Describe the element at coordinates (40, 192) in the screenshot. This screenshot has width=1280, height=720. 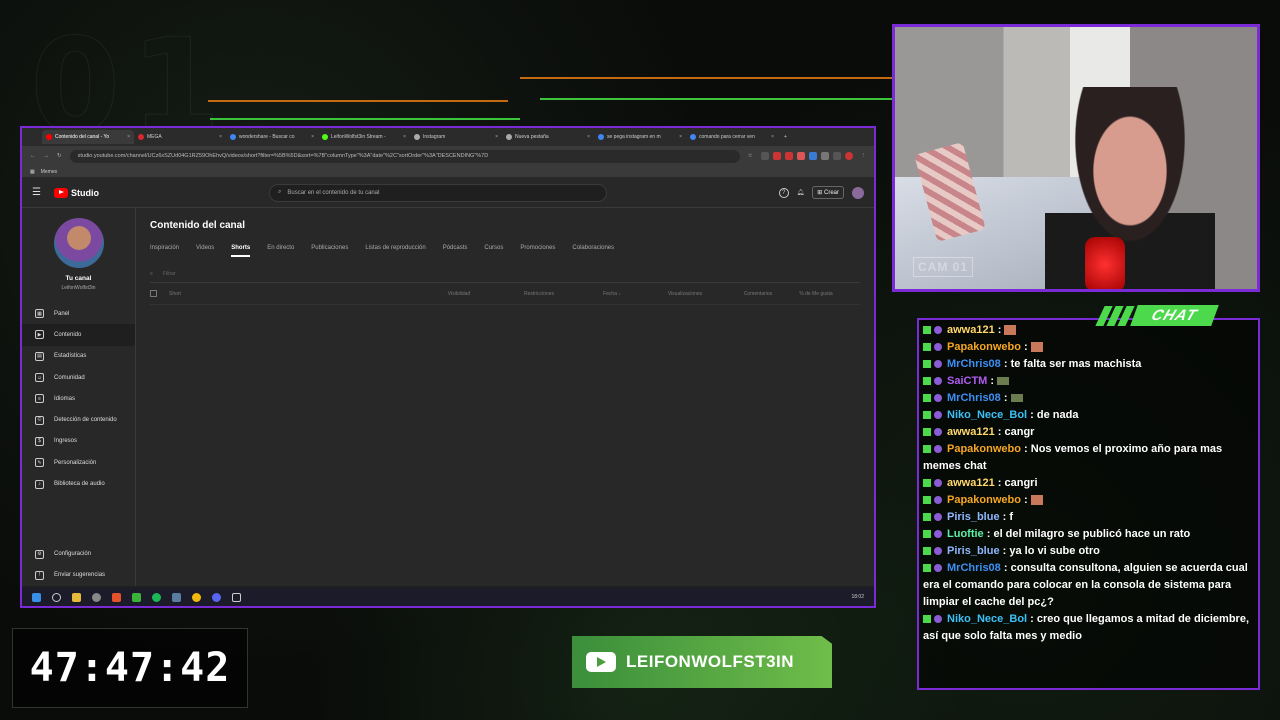
I see `hamburger-menu-icon: ☰` at that location.